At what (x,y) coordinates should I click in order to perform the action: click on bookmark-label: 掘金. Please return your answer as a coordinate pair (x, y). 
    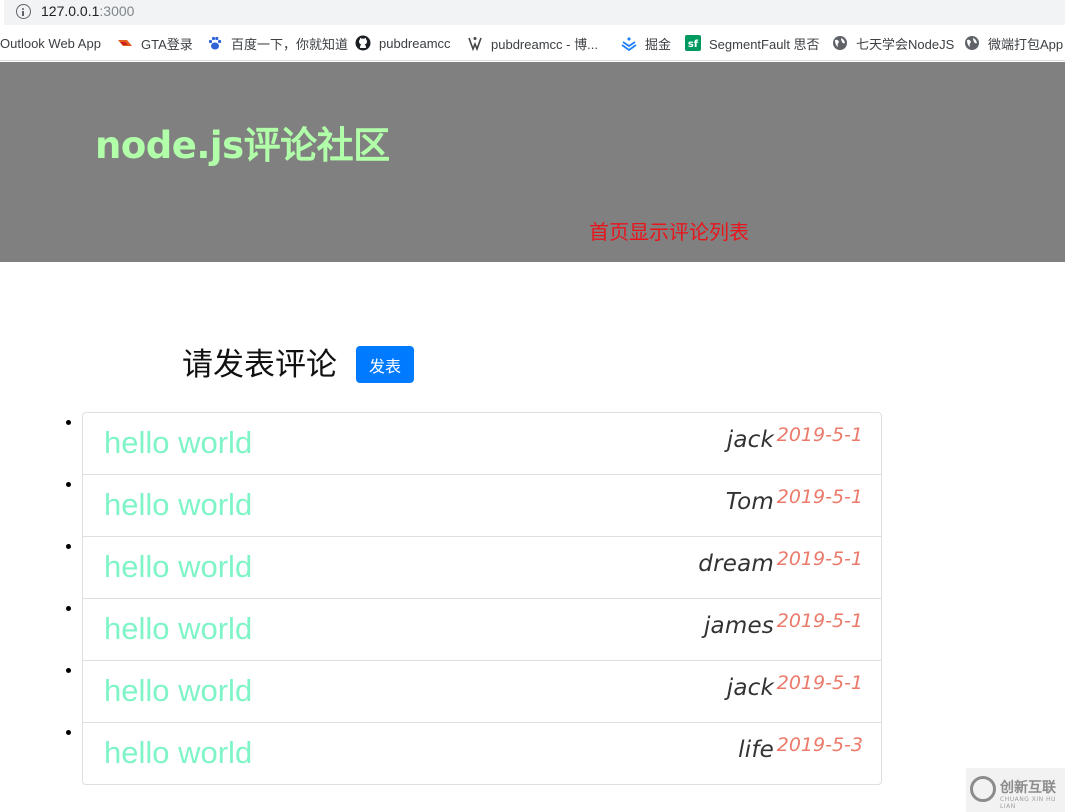
    Looking at the image, I should click on (658, 44).